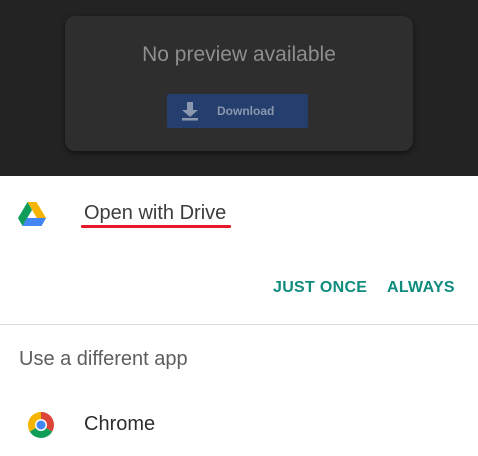 The height and width of the screenshot is (456, 478). What do you see at coordinates (239, 54) in the screenshot?
I see `no-preview-message: No preview available` at bounding box center [239, 54].